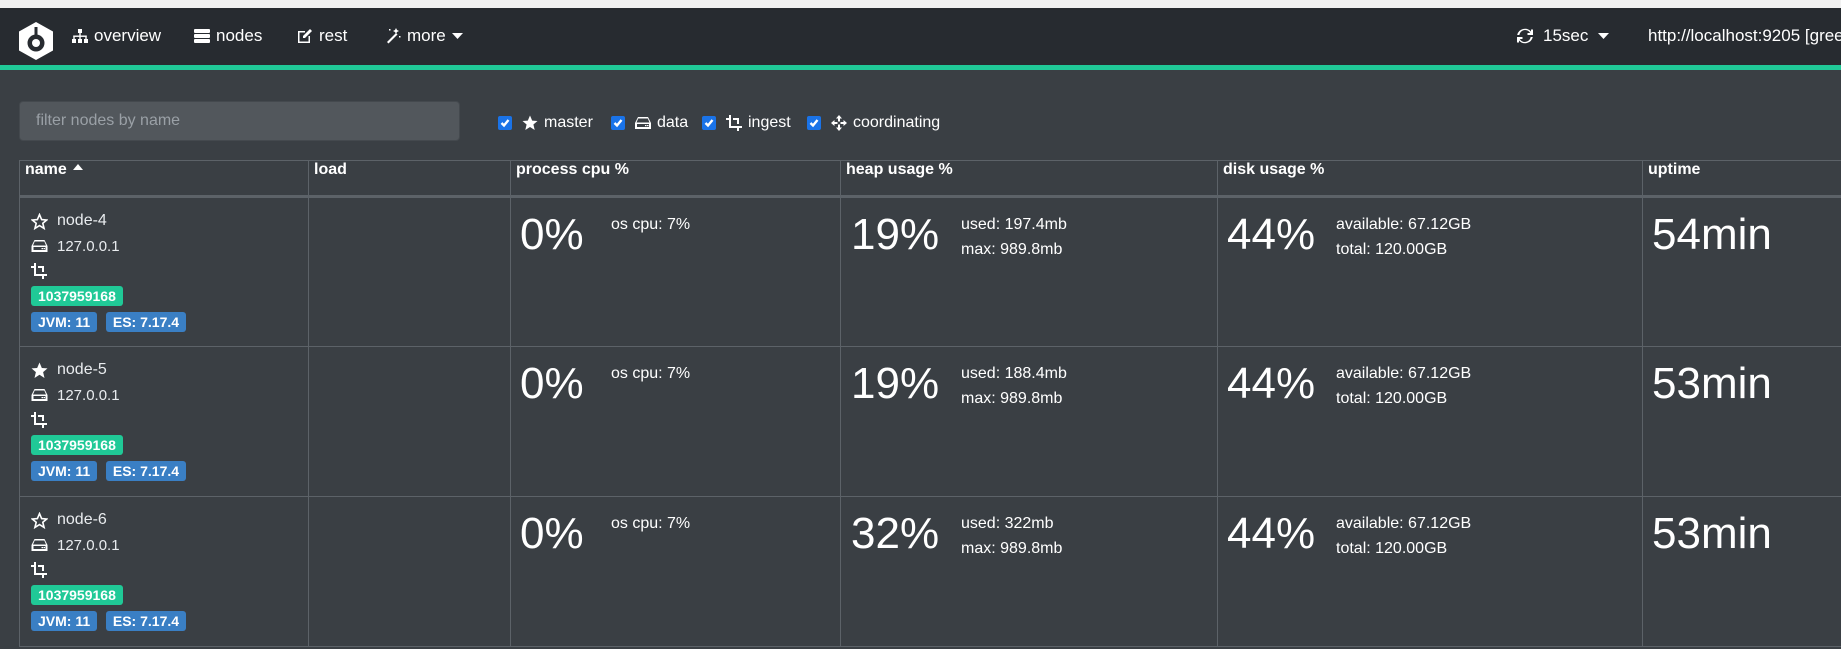 This screenshot has width=1841, height=649. I want to click on nav-overview: overview, so click(116, 36).